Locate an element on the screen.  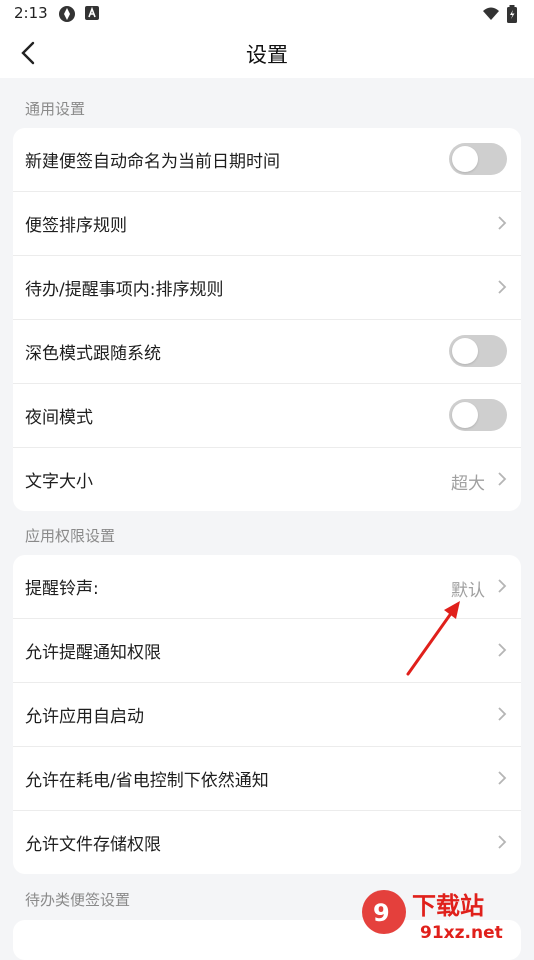
setting-label: 允许提醒通知权限 is located at coordinates (93, 650).